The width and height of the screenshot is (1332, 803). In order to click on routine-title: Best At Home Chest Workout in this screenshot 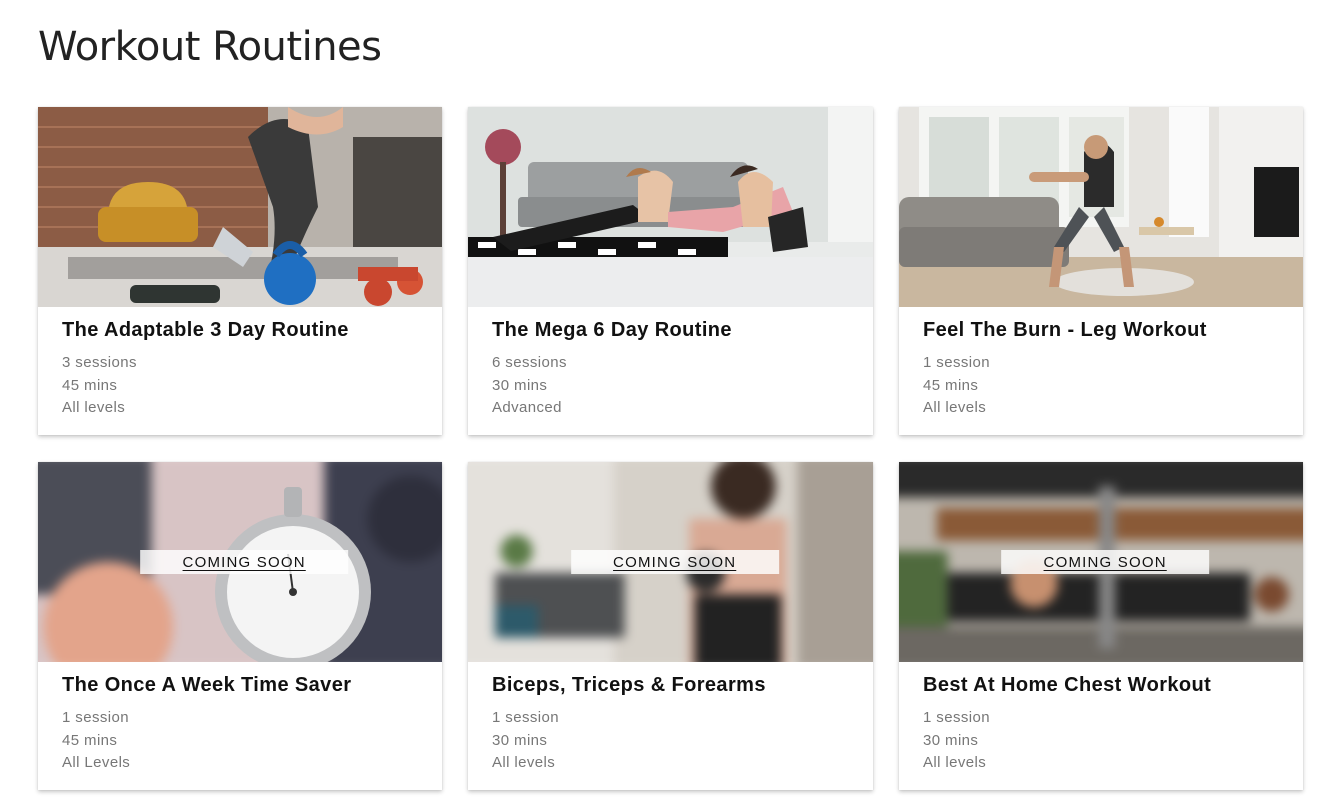, I will do `click(1067, 685)`.